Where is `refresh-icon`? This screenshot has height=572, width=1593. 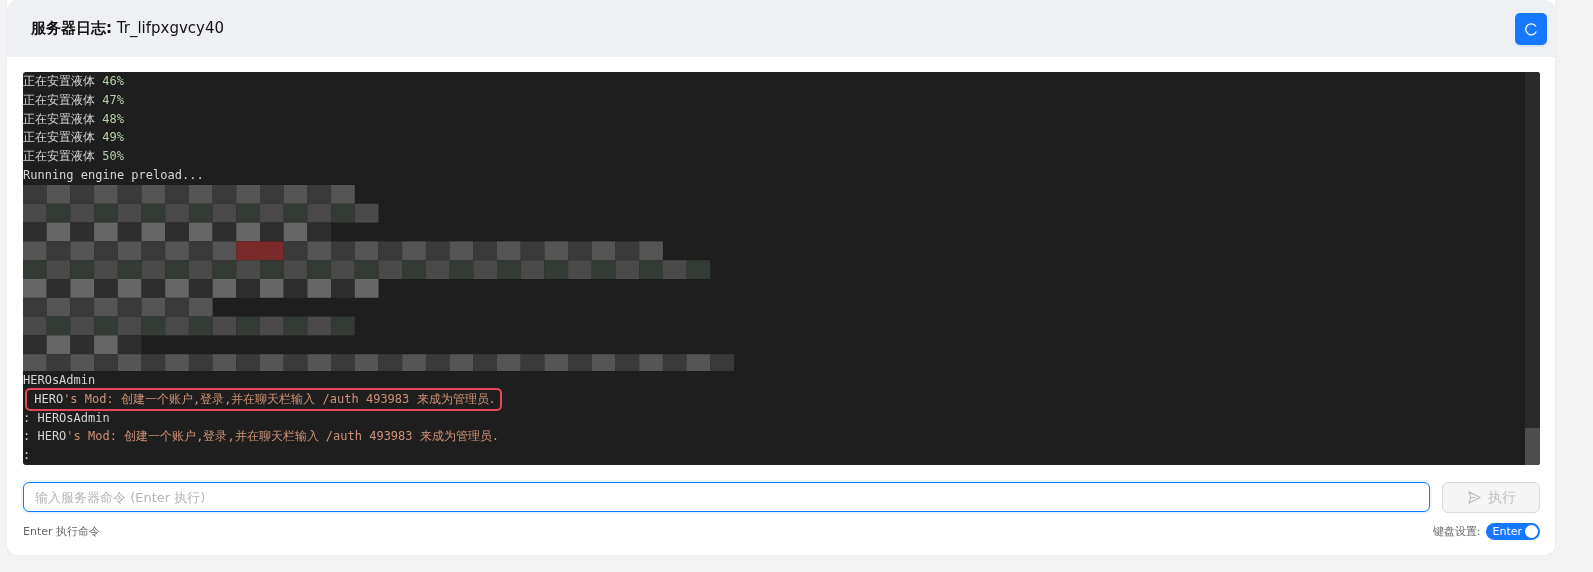 refresh-icon is located at coordinates (1531, 28).